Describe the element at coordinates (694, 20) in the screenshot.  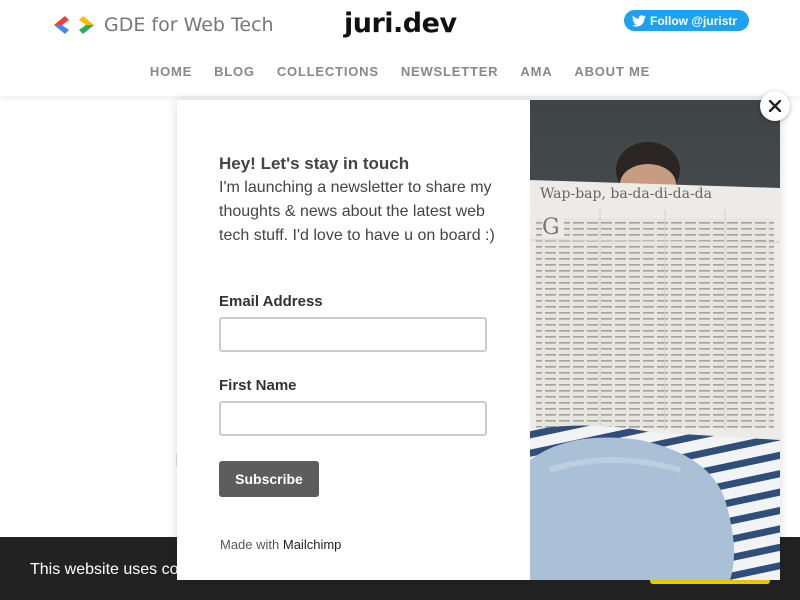
I see `follow-label: Follow @juristr` at that location.